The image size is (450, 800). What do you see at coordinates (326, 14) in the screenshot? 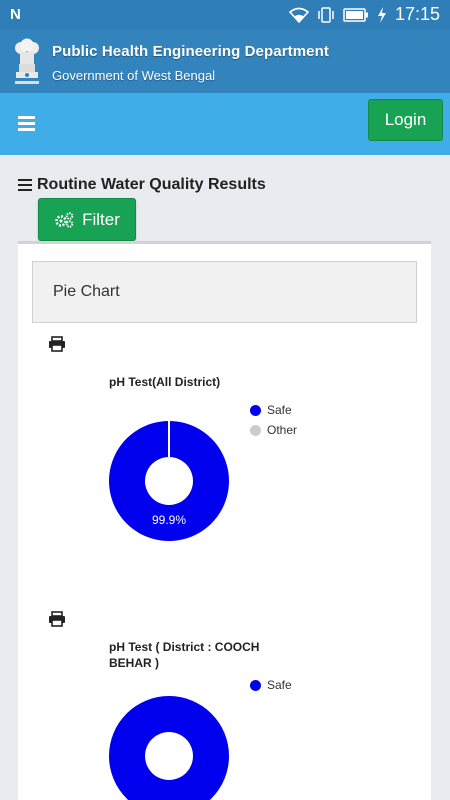
I see `vibrate-icon` at bounding box center [326, 14].